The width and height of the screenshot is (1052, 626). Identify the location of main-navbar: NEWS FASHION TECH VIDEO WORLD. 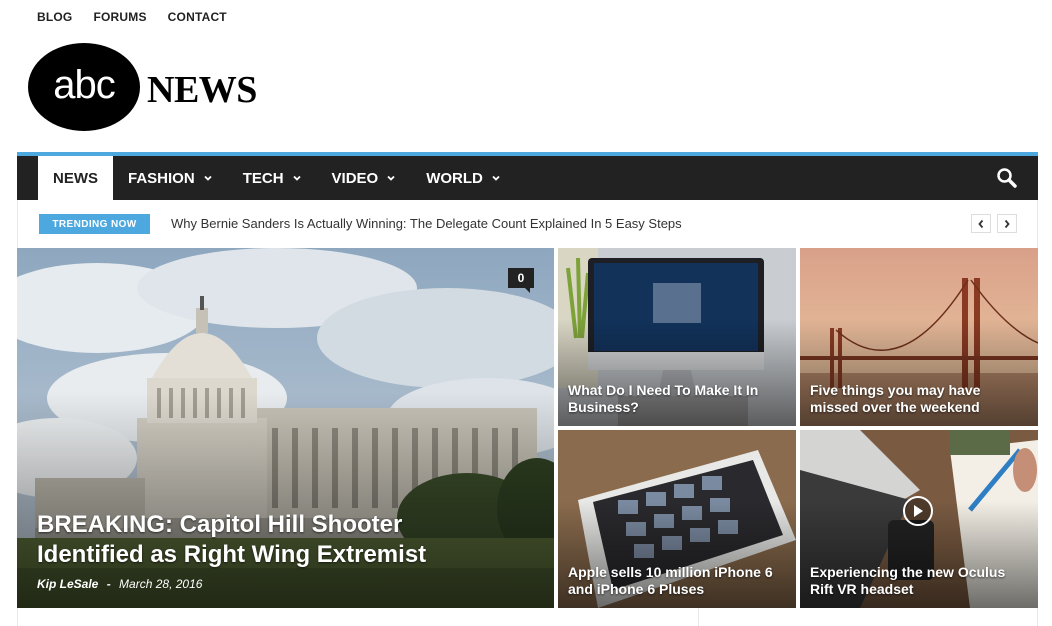
(527, 176).